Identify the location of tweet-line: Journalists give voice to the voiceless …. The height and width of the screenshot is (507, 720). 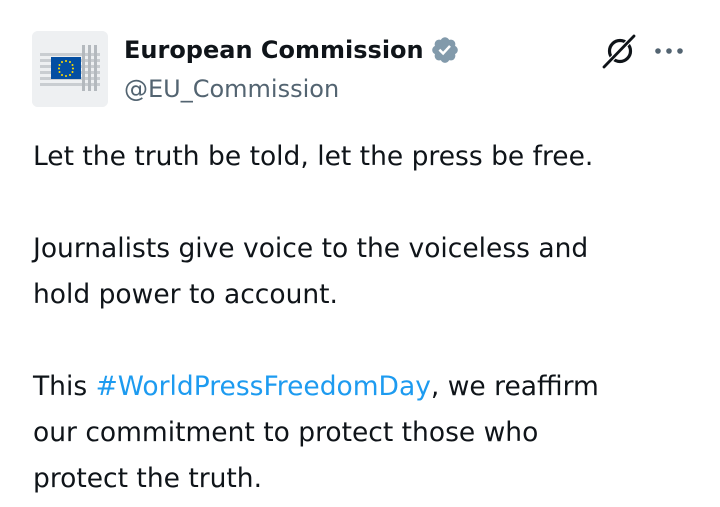
(311, 248).